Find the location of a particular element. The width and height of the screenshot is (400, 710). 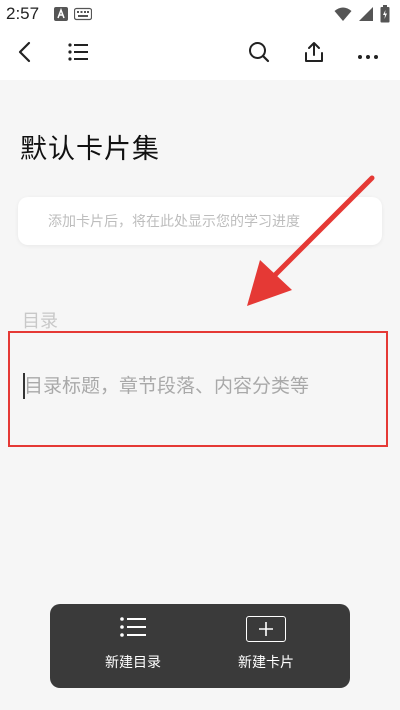

status-icons-right is located at coordinates (362, 16).